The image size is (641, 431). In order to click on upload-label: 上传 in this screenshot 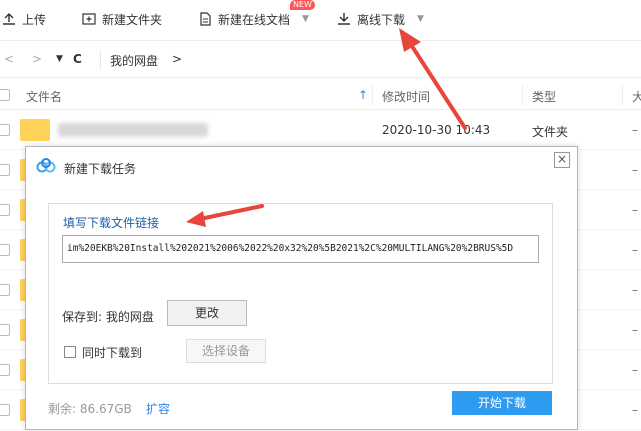, I will do `click(34, 19)`.